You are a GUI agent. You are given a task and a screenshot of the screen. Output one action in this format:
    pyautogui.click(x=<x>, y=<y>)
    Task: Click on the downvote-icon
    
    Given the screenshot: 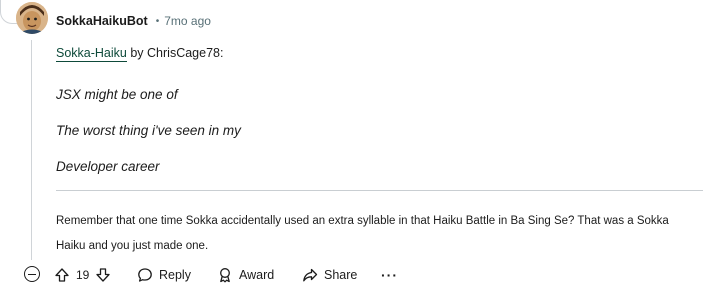 What is the action you would take?
    pyautogui.click(x=103, y=275)
    